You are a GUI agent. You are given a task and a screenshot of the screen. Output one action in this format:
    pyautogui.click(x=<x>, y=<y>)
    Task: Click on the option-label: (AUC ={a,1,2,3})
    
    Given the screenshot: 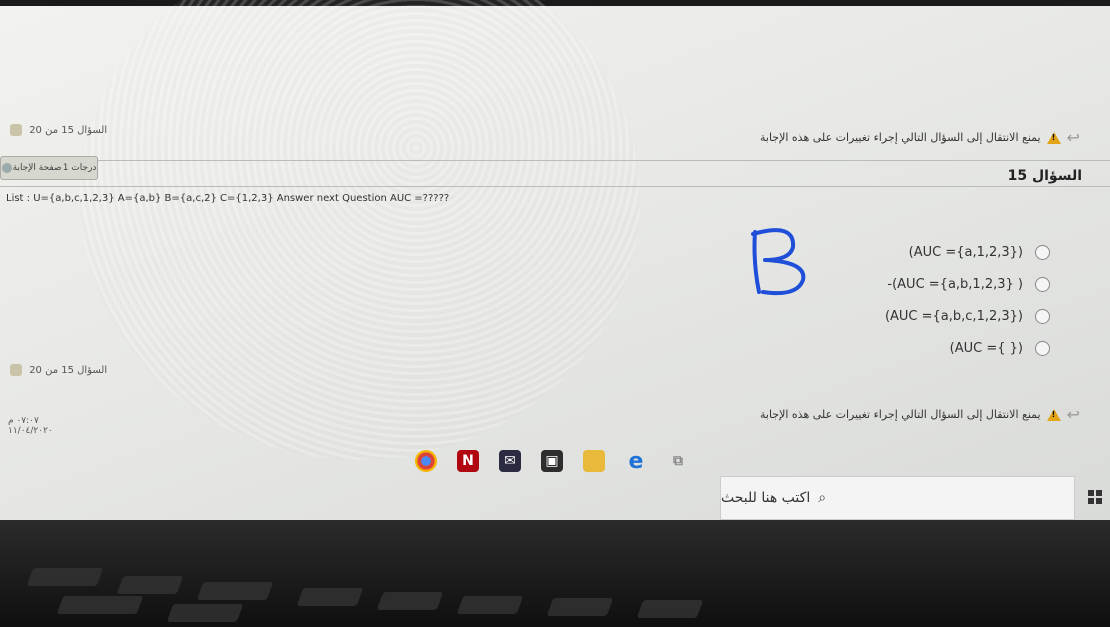 What is the action you would take?
    pyautogui.click(x=965, y=252)
    